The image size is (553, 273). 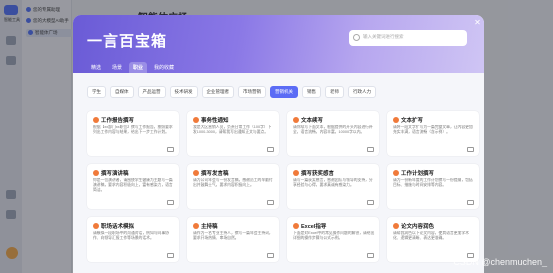 I want to click on category-chip: 销售, so click(x=311, y=92).